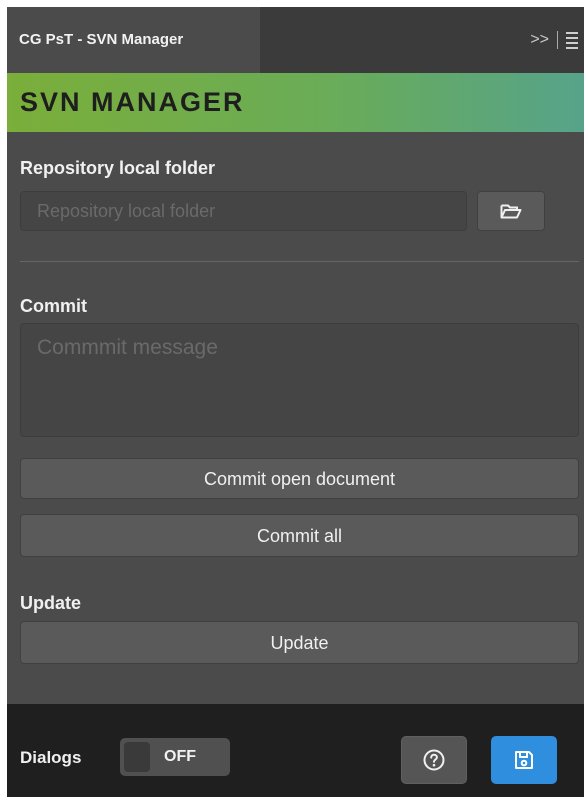 The height and width of the screenshot is (797, 585). I want to click on repository-folder-input: Repository local folder, so click(243, 211).